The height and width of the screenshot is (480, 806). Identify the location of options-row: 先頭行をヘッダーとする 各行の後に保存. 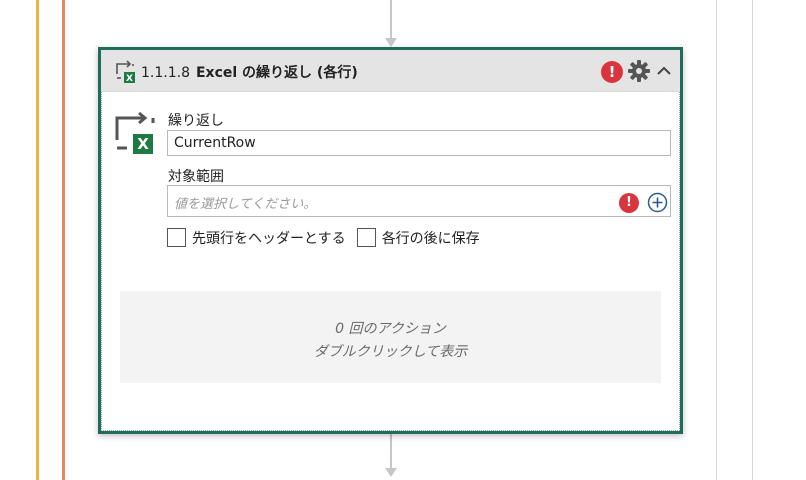
(326, 238).